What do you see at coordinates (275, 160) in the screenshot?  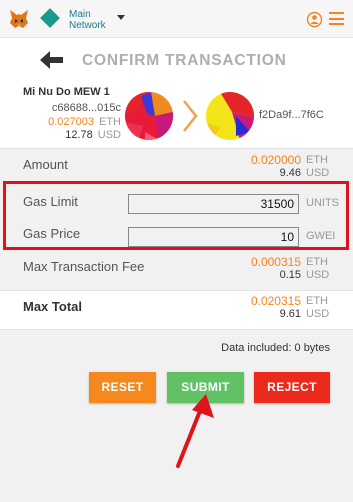 I see `amount-eth: 0.020000` at bounding box center [275, 160].